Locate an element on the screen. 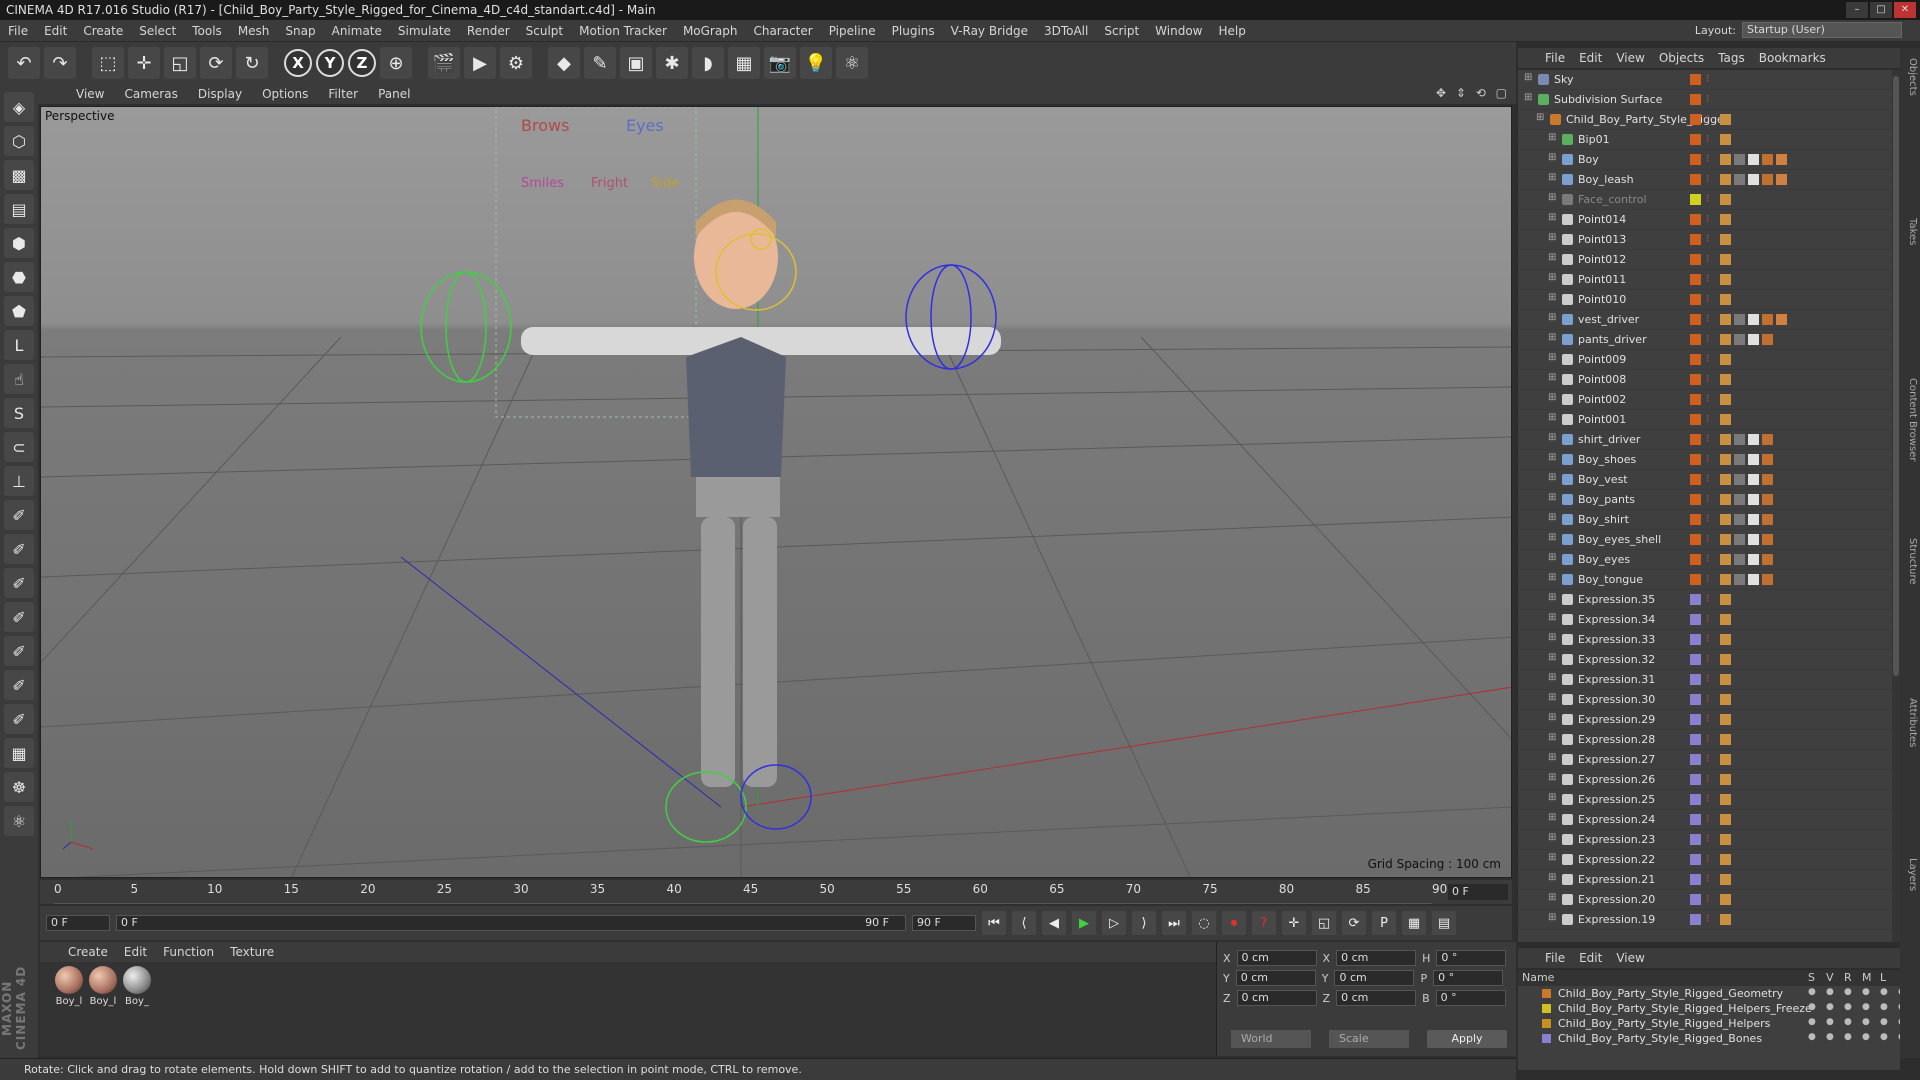  object-name: Point014 is located at coordinates (1602, 219).